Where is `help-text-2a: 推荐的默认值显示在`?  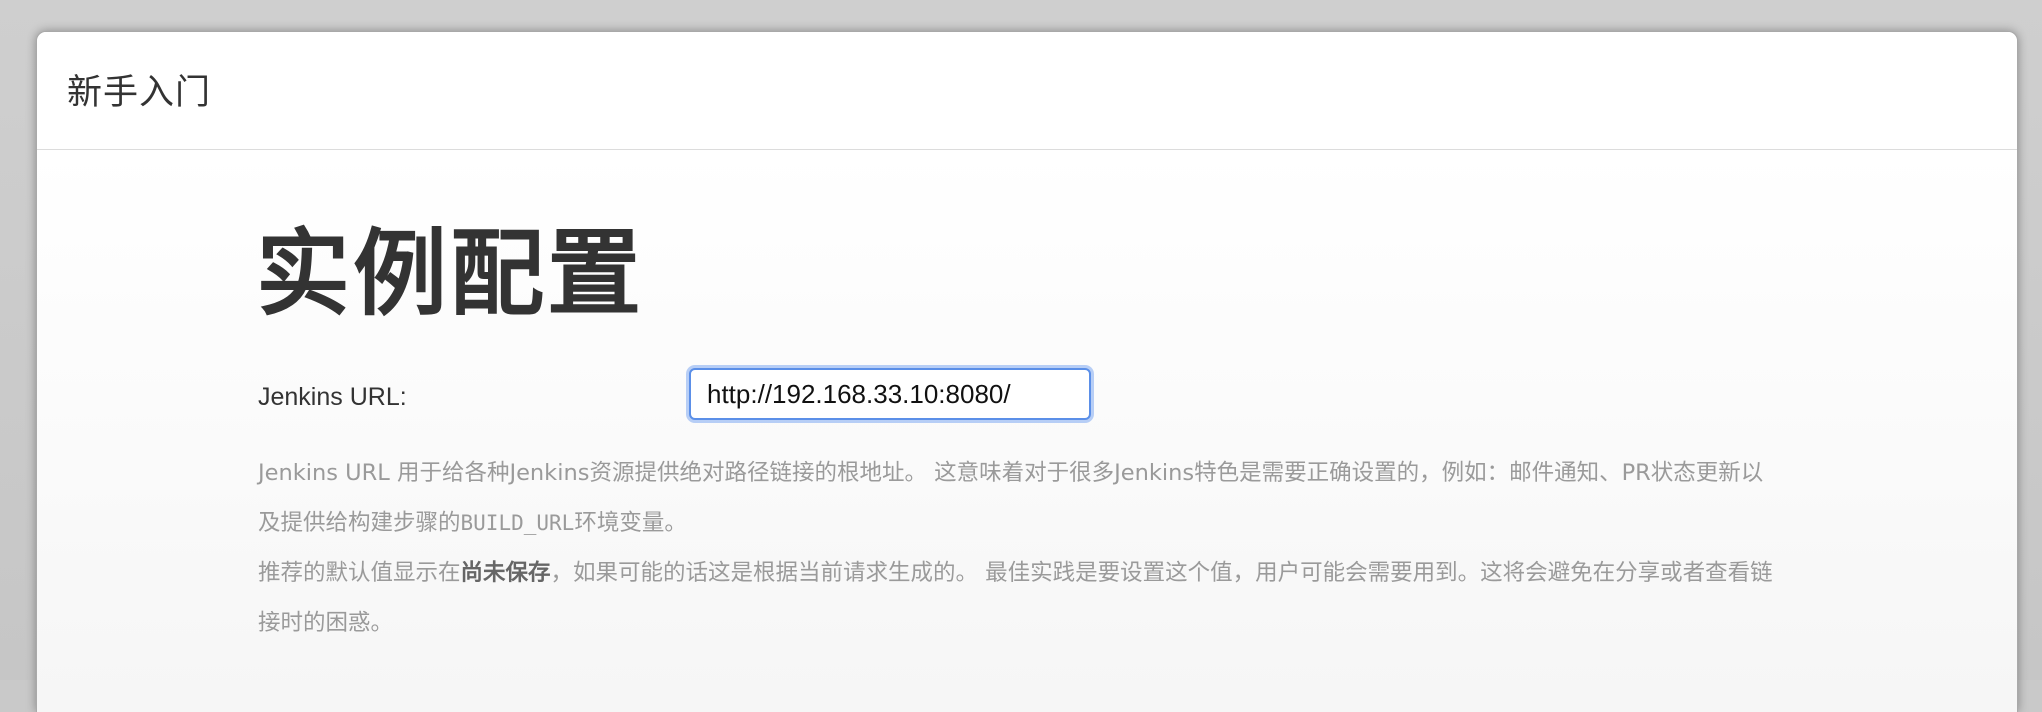
help-text-2a: 推荐的默认值显示在 is located at coordinates (359, 573).